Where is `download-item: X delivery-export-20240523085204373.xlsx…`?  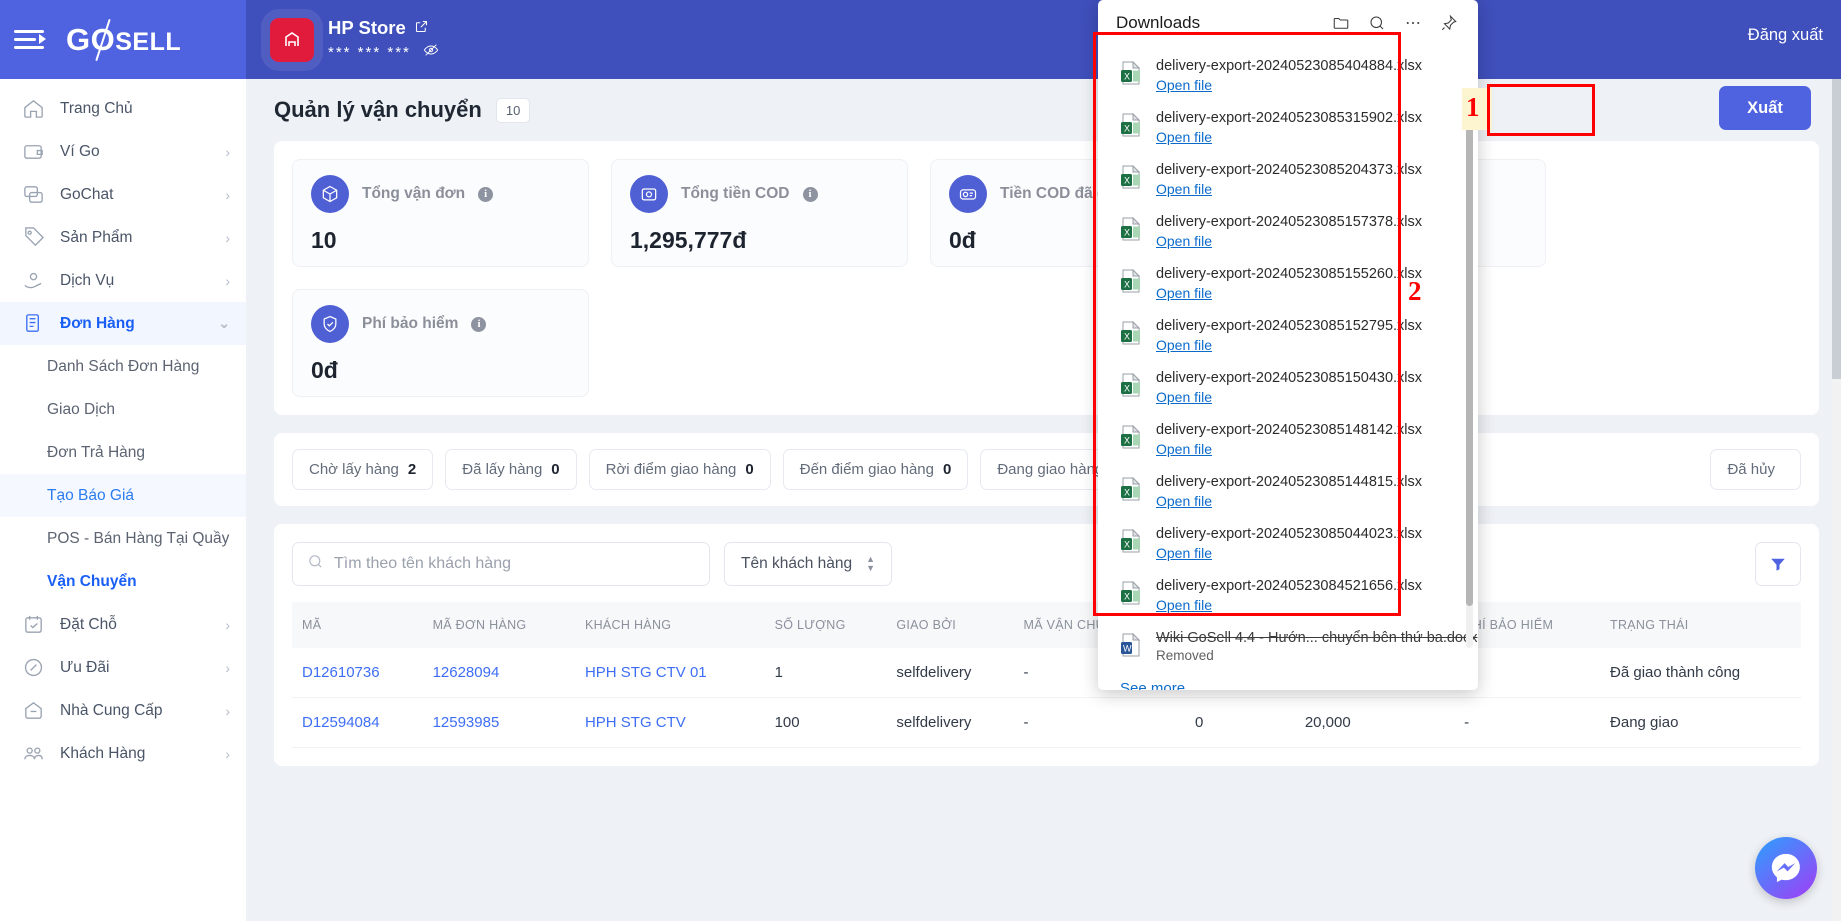
download-item: X delivery-export-20240523085204373.xlsx… is located at coordinates (1288, 180).